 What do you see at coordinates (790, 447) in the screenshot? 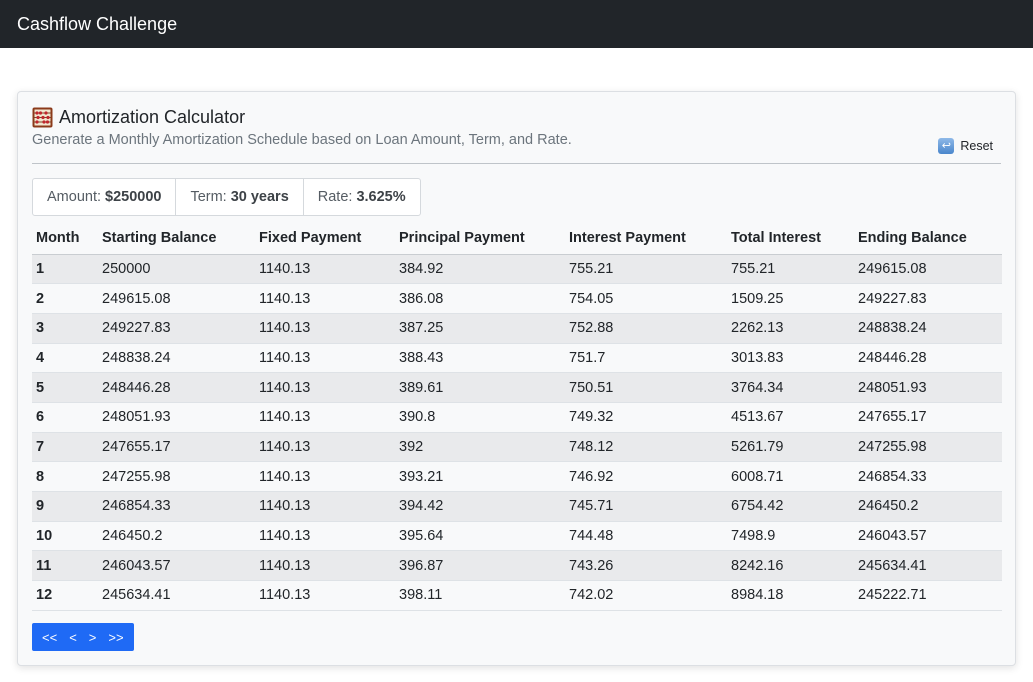
I see `table-cell: 5261.79` at bounding box center [790, 447].